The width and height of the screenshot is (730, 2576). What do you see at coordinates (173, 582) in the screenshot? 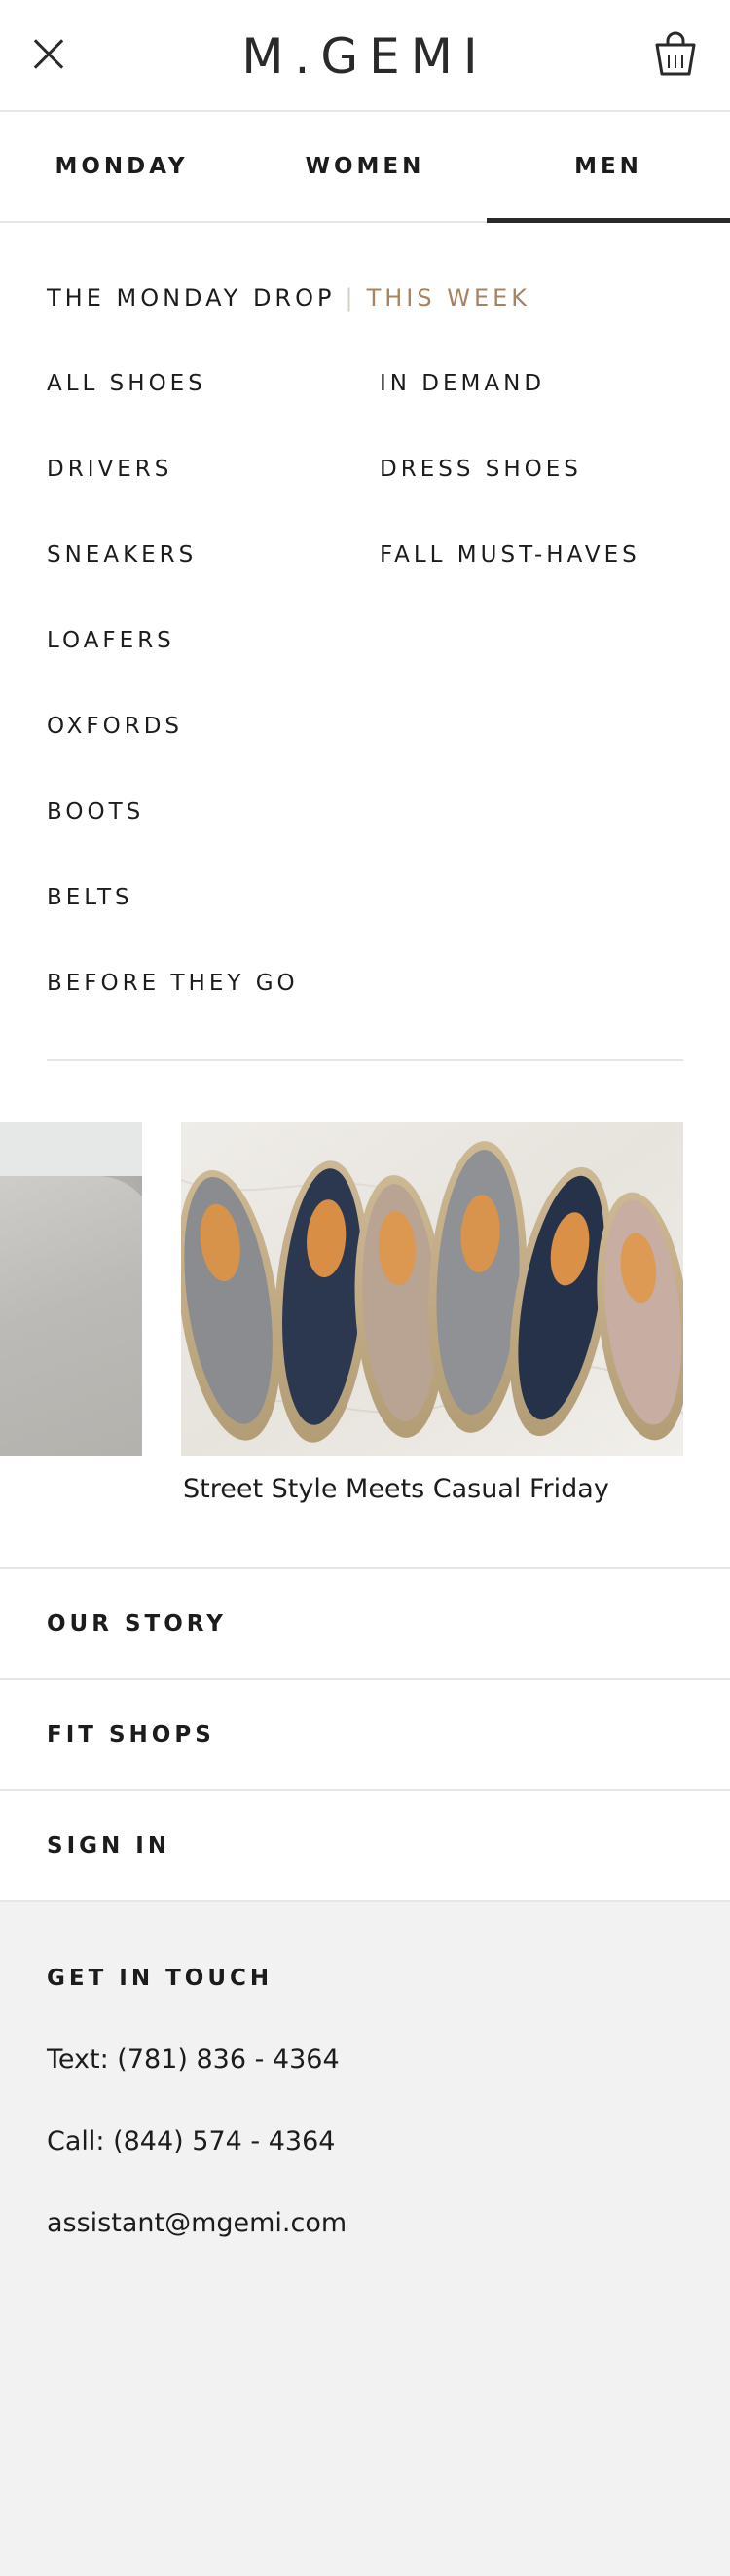
I see `menu-item-sneakers: SNEAKERS` at bounding box center [173, 582].